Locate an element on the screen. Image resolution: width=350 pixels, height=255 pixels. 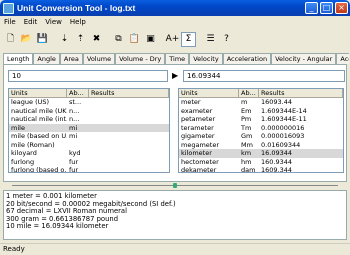
tab-acceleration: Acceleration is located at coordinates (247, 58).